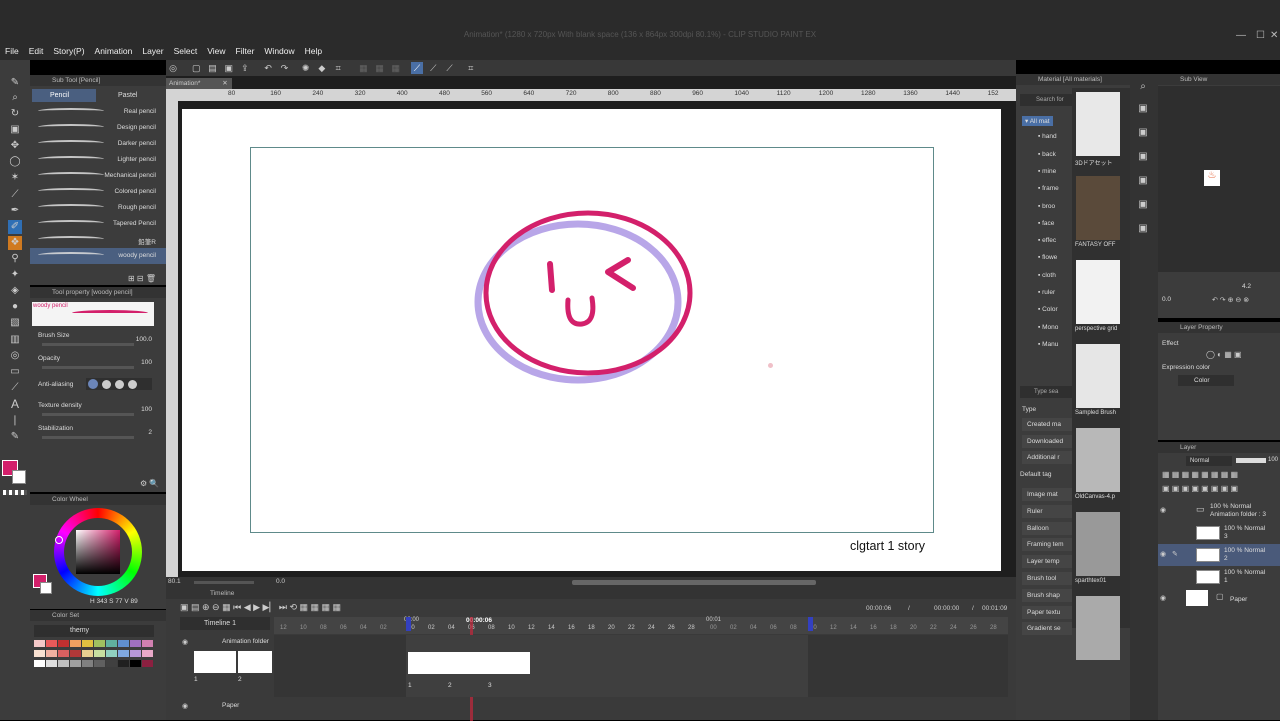 Image resolution: width=1280 pixels, height=721 pixels. Describe the element at coordinates (408, 624) in the screenshot. I see `start-marker` at that location.